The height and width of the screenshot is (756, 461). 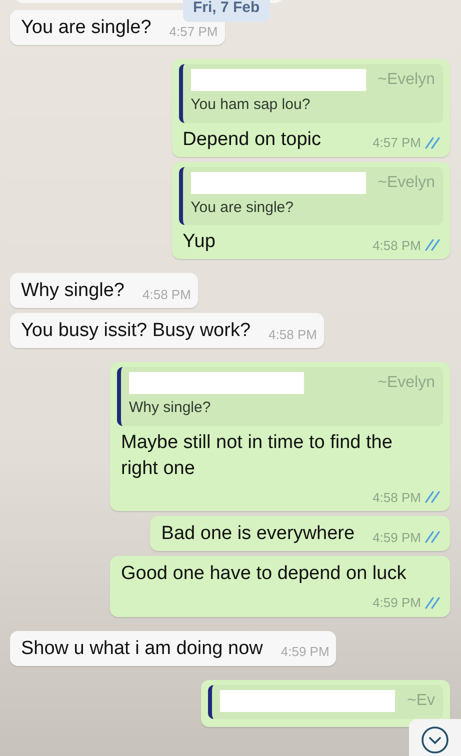 What do you see at coordinates (226, 11) in the screenshot?
I see `date-chip: Fri, 7 Feb` at bounding box center [226, 11].